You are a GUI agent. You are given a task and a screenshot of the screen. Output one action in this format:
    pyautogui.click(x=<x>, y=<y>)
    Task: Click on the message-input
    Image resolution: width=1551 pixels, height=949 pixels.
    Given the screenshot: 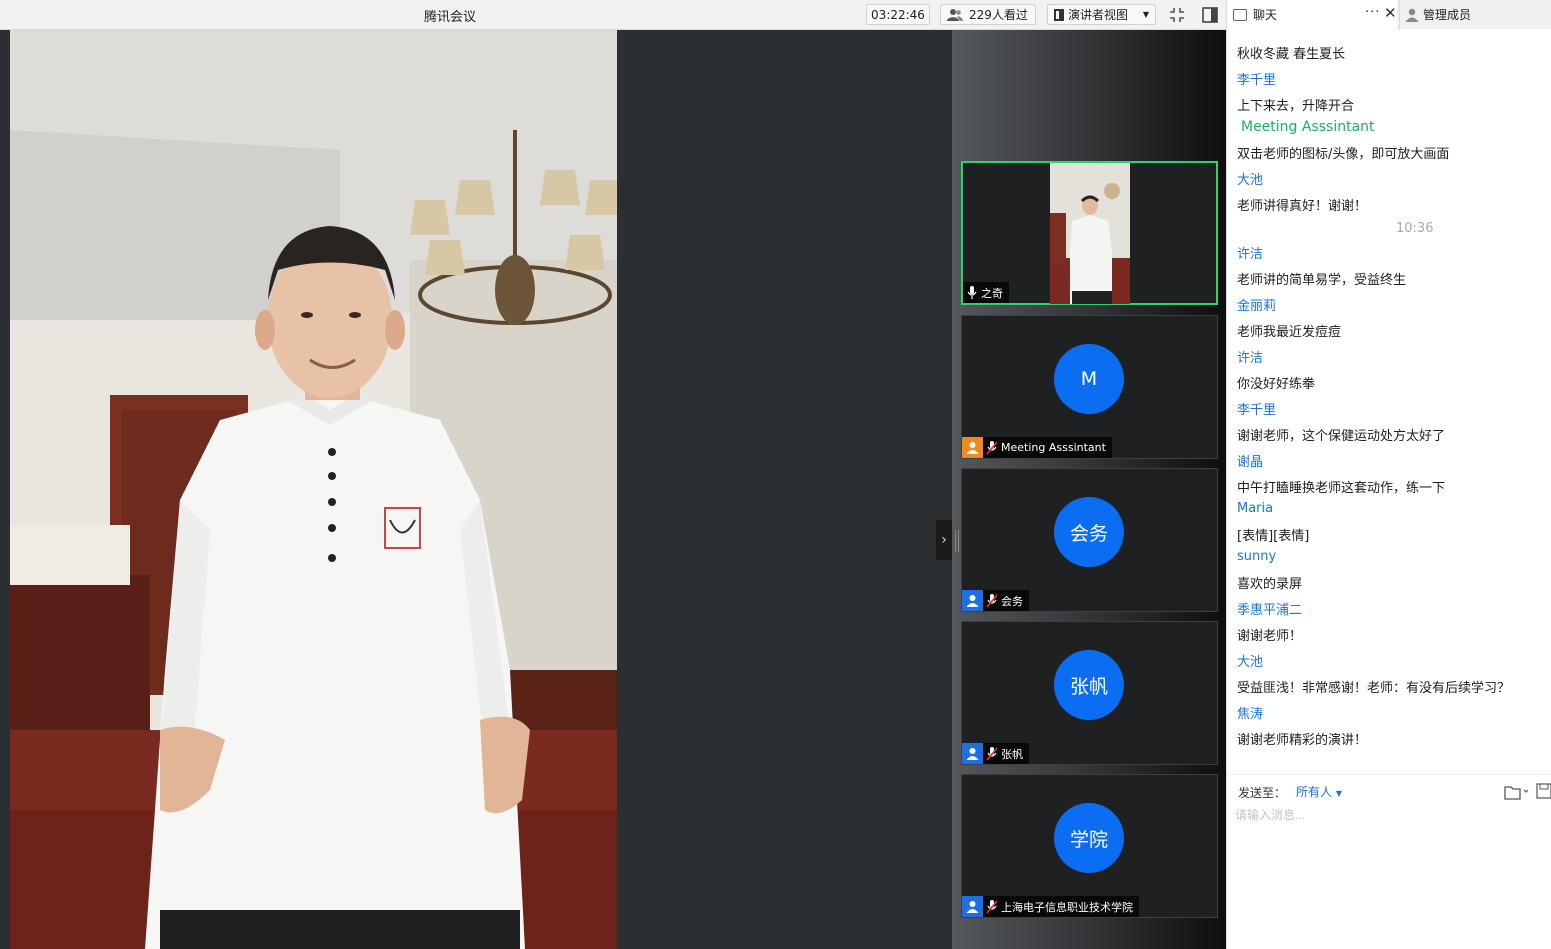 What is the action you would take?
    pyautogui.click(x=1385, y=815)
    